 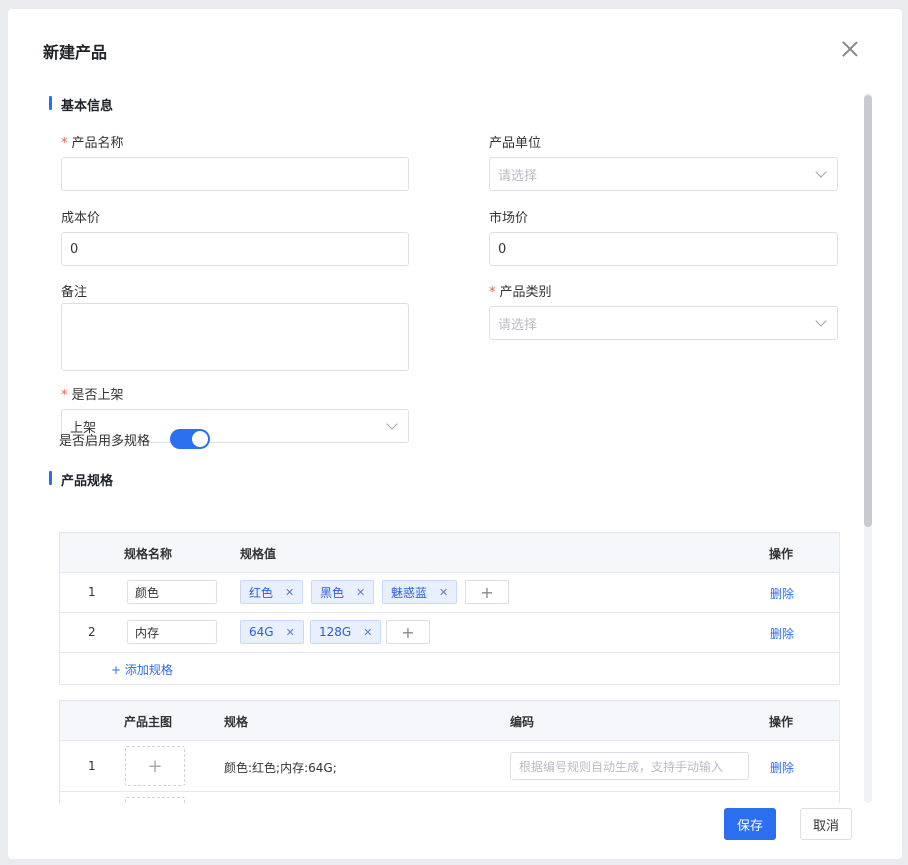 I want to click on sku-spec-text: 颜色:红色;内存:64G;, so click(x=280, y=768).